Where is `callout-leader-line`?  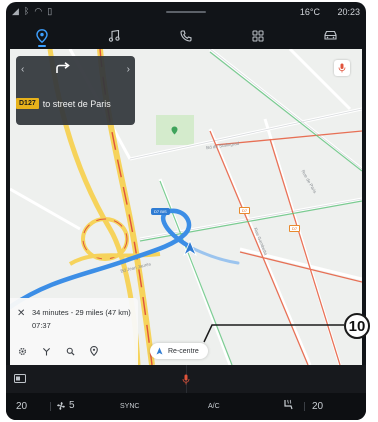
callout-leader-line is located at coordinates (273, 333).